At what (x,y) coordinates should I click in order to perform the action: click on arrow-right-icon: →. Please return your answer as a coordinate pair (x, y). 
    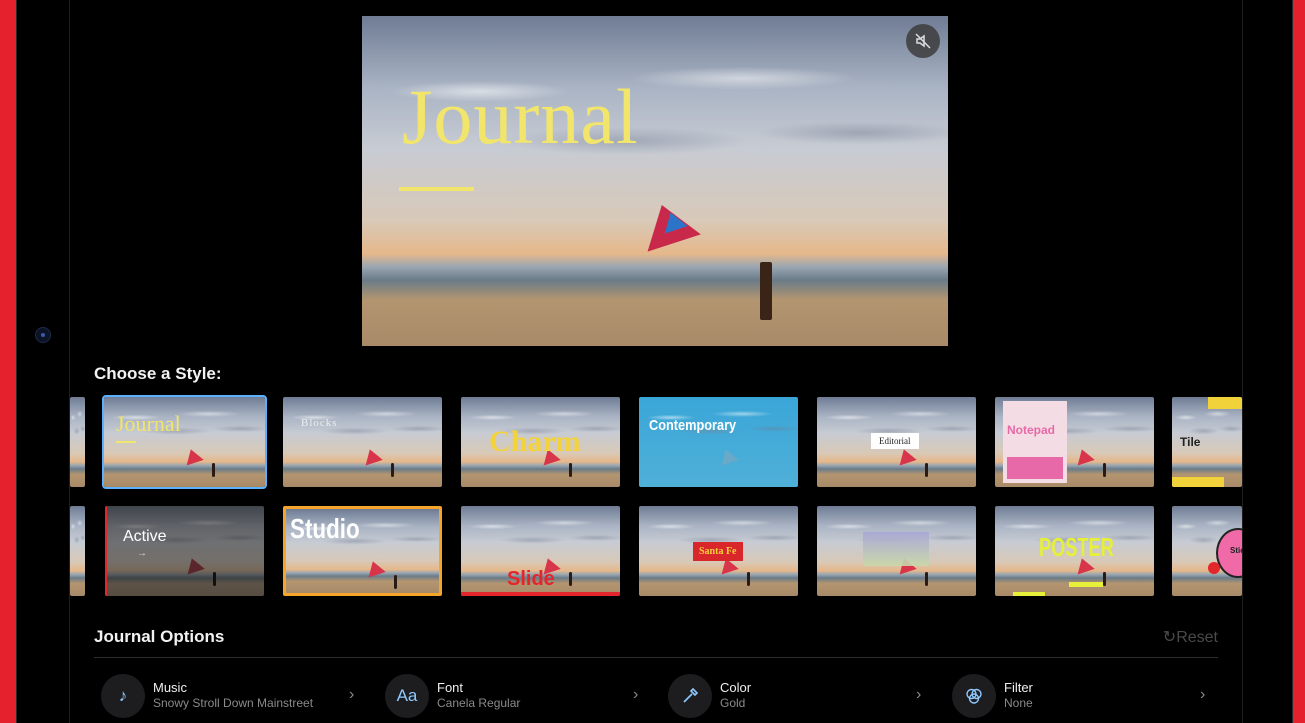
    Looking at the image, I should click on (142, 553).